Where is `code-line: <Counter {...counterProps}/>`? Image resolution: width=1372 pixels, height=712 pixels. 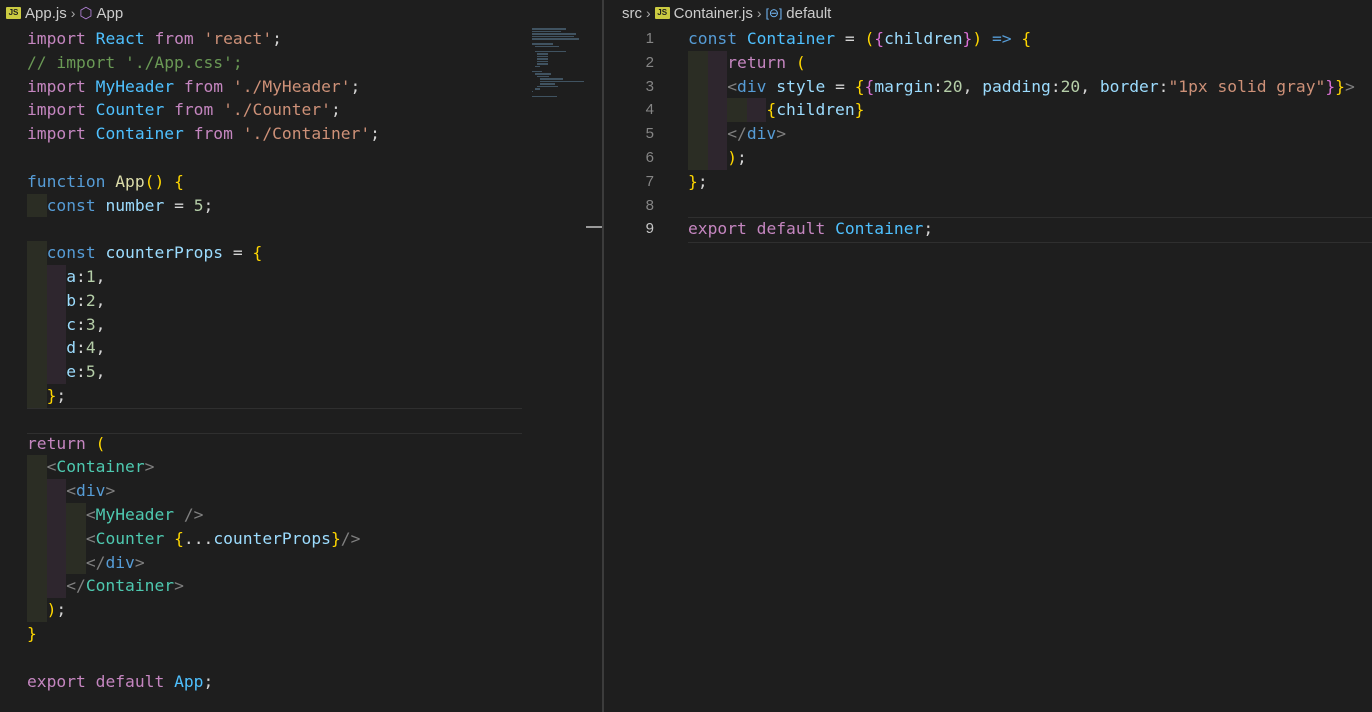 code-line: <Counter {...counterProps}/> is located at coordinates (300, 538).